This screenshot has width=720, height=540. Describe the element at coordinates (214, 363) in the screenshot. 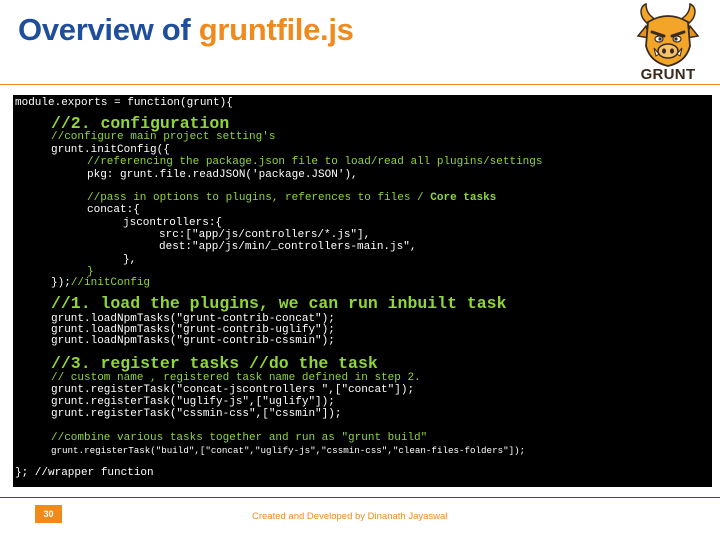

I see `code-heading: //3. register tasks //do the task` at that location.